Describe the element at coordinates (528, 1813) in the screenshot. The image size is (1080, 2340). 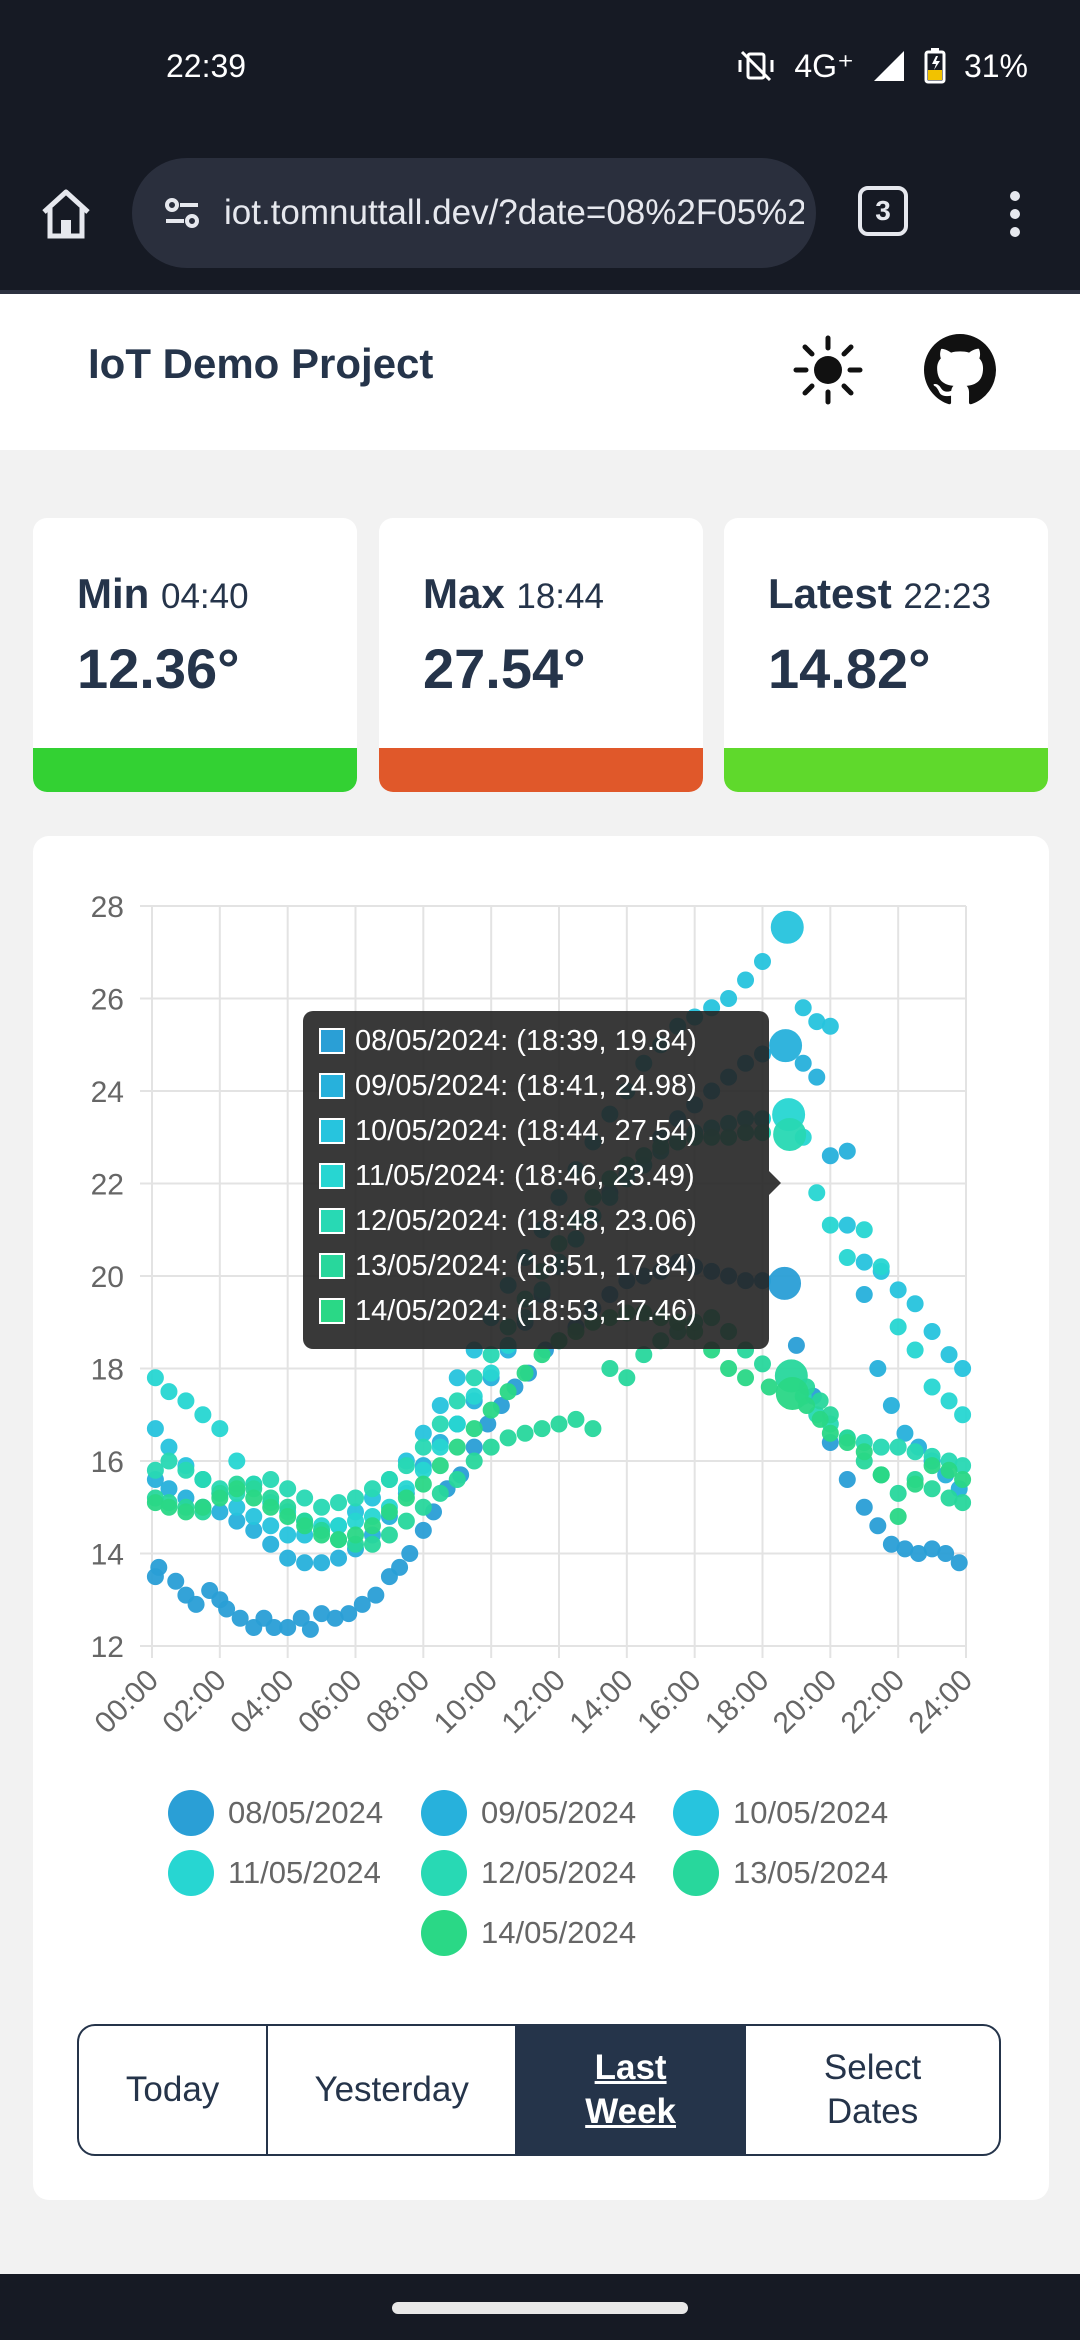
I see `legend-item: 09/05/2024` at that location.